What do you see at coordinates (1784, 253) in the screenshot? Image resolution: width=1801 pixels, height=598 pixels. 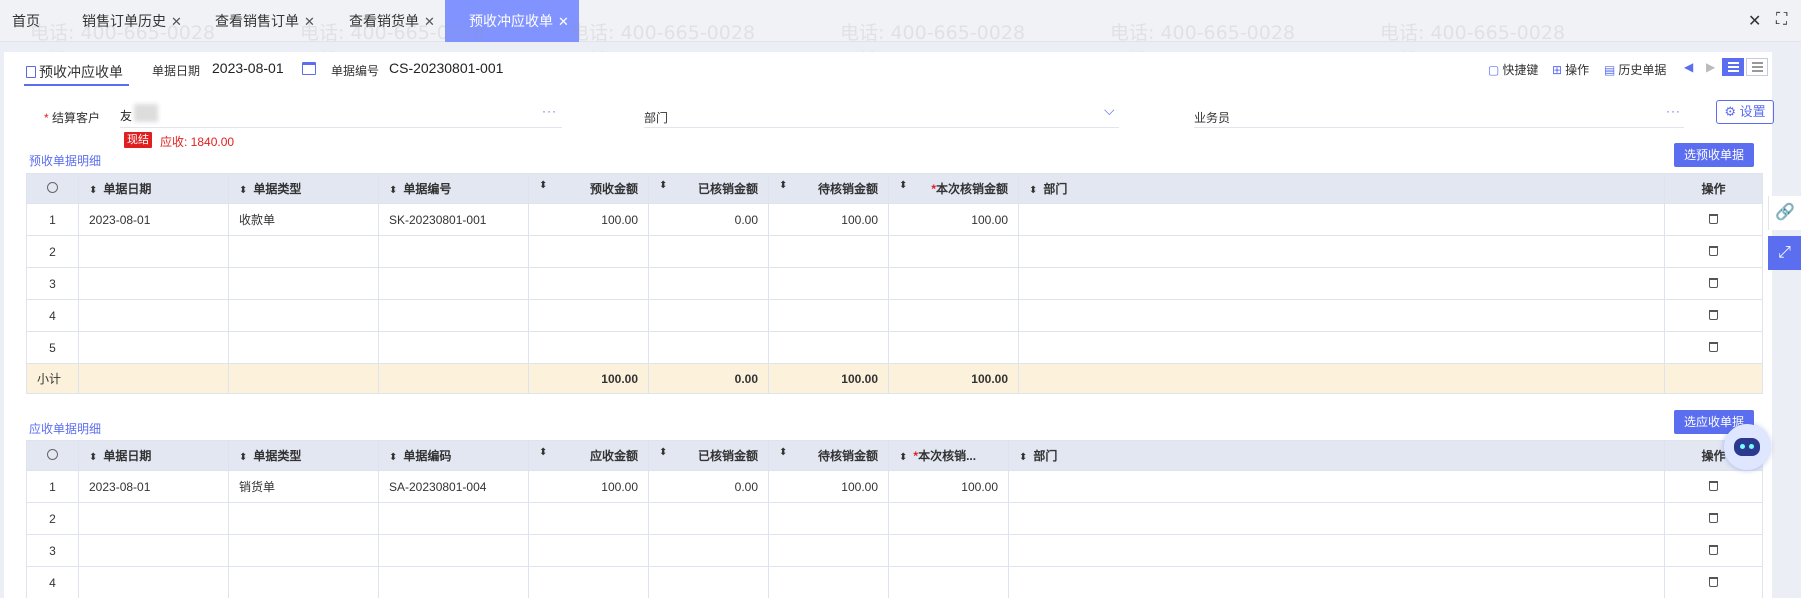 I see `expand-icon: ⤢` at bounding box center [1784, 253].